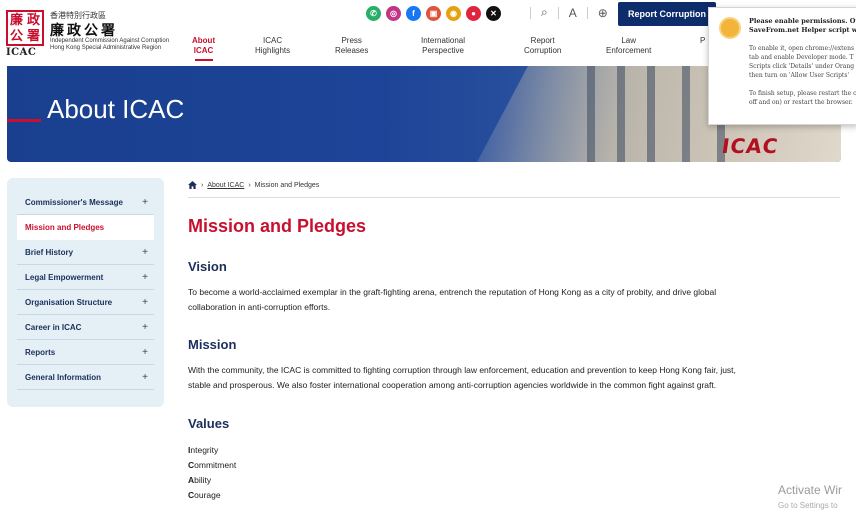  What do you see at coordinates (85, 302) in the screenshot?
I see `sidebar-item-organisation-structure: Organisation Structure +` at bounding box center [85, 302].